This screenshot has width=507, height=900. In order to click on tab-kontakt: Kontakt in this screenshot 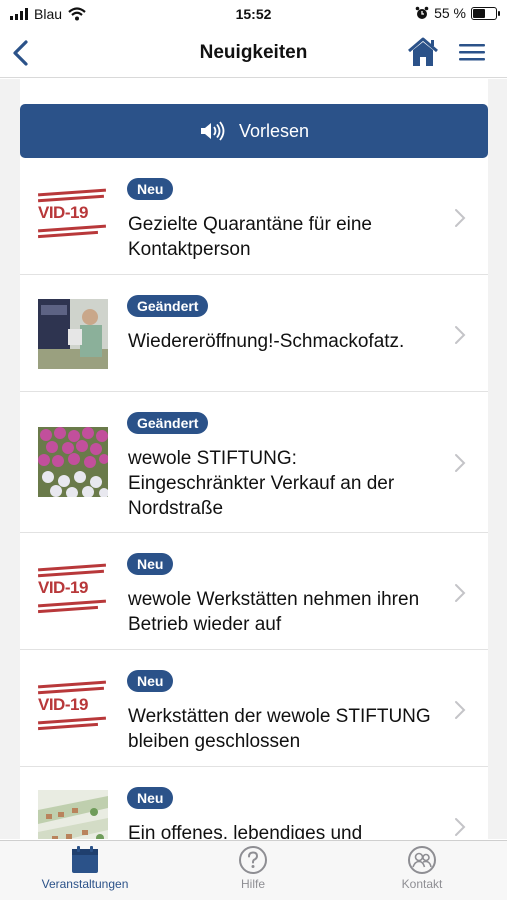, I will do `click(422, 872)`.